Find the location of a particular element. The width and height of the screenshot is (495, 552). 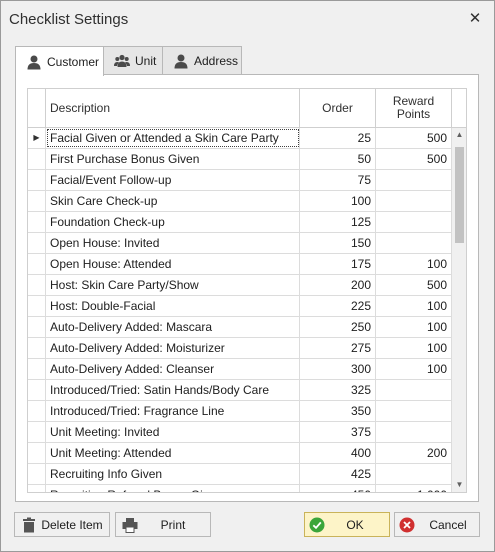

description-cell: Introduced/Tried: Fragrance Line is located at coordinates (173, 411).